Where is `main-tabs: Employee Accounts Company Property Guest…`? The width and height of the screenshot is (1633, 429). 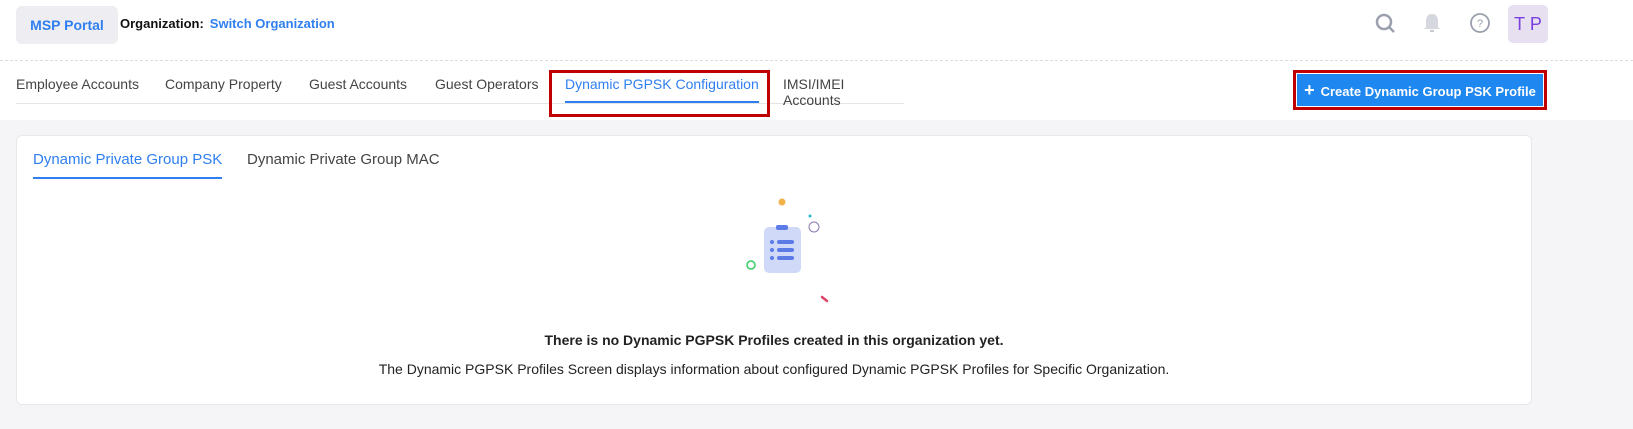 main-tabs: Employee Accounts Company Property Guest… is located at coordinates (460, 92).